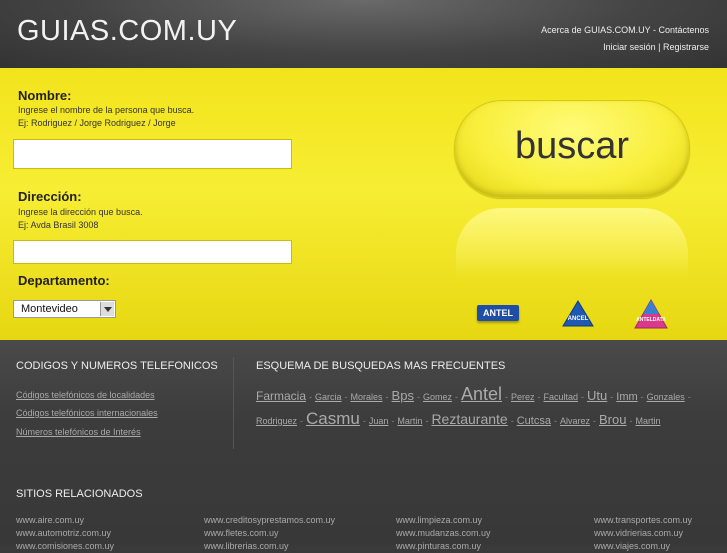  Describe the element at coordinates (578, 319) in the screenshot. I see `ancel-logo-text: ANCEL` at that location.